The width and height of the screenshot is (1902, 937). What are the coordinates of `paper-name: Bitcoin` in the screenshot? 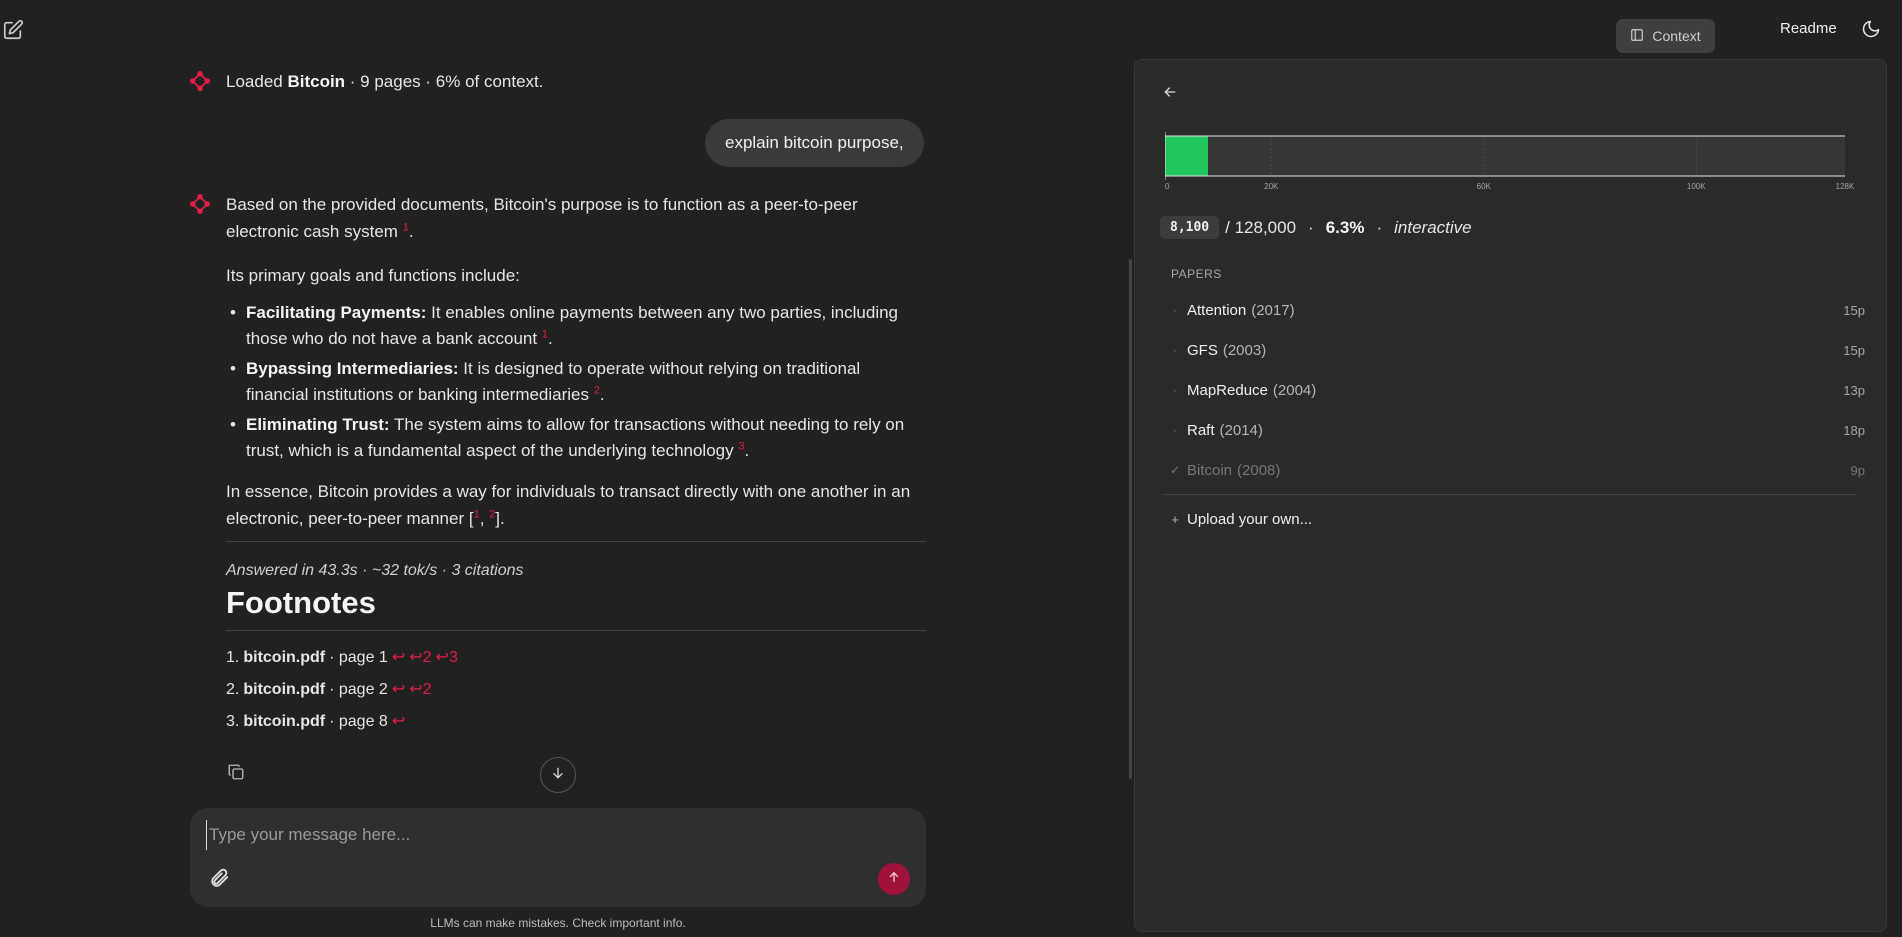 It's located at (1210, 470).